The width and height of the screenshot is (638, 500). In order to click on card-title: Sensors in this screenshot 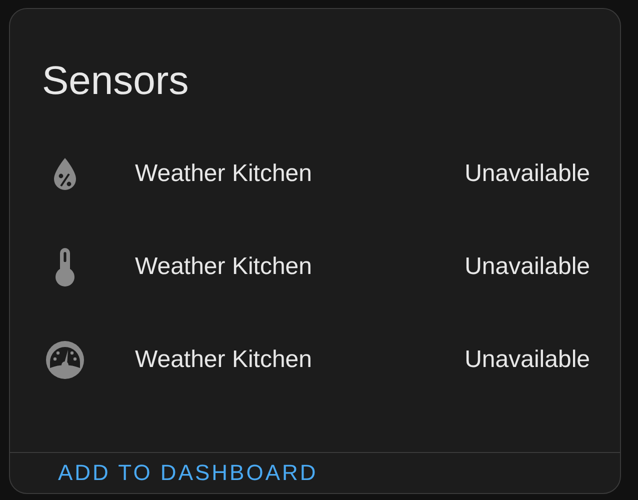, I will do `click(115, 79)`.